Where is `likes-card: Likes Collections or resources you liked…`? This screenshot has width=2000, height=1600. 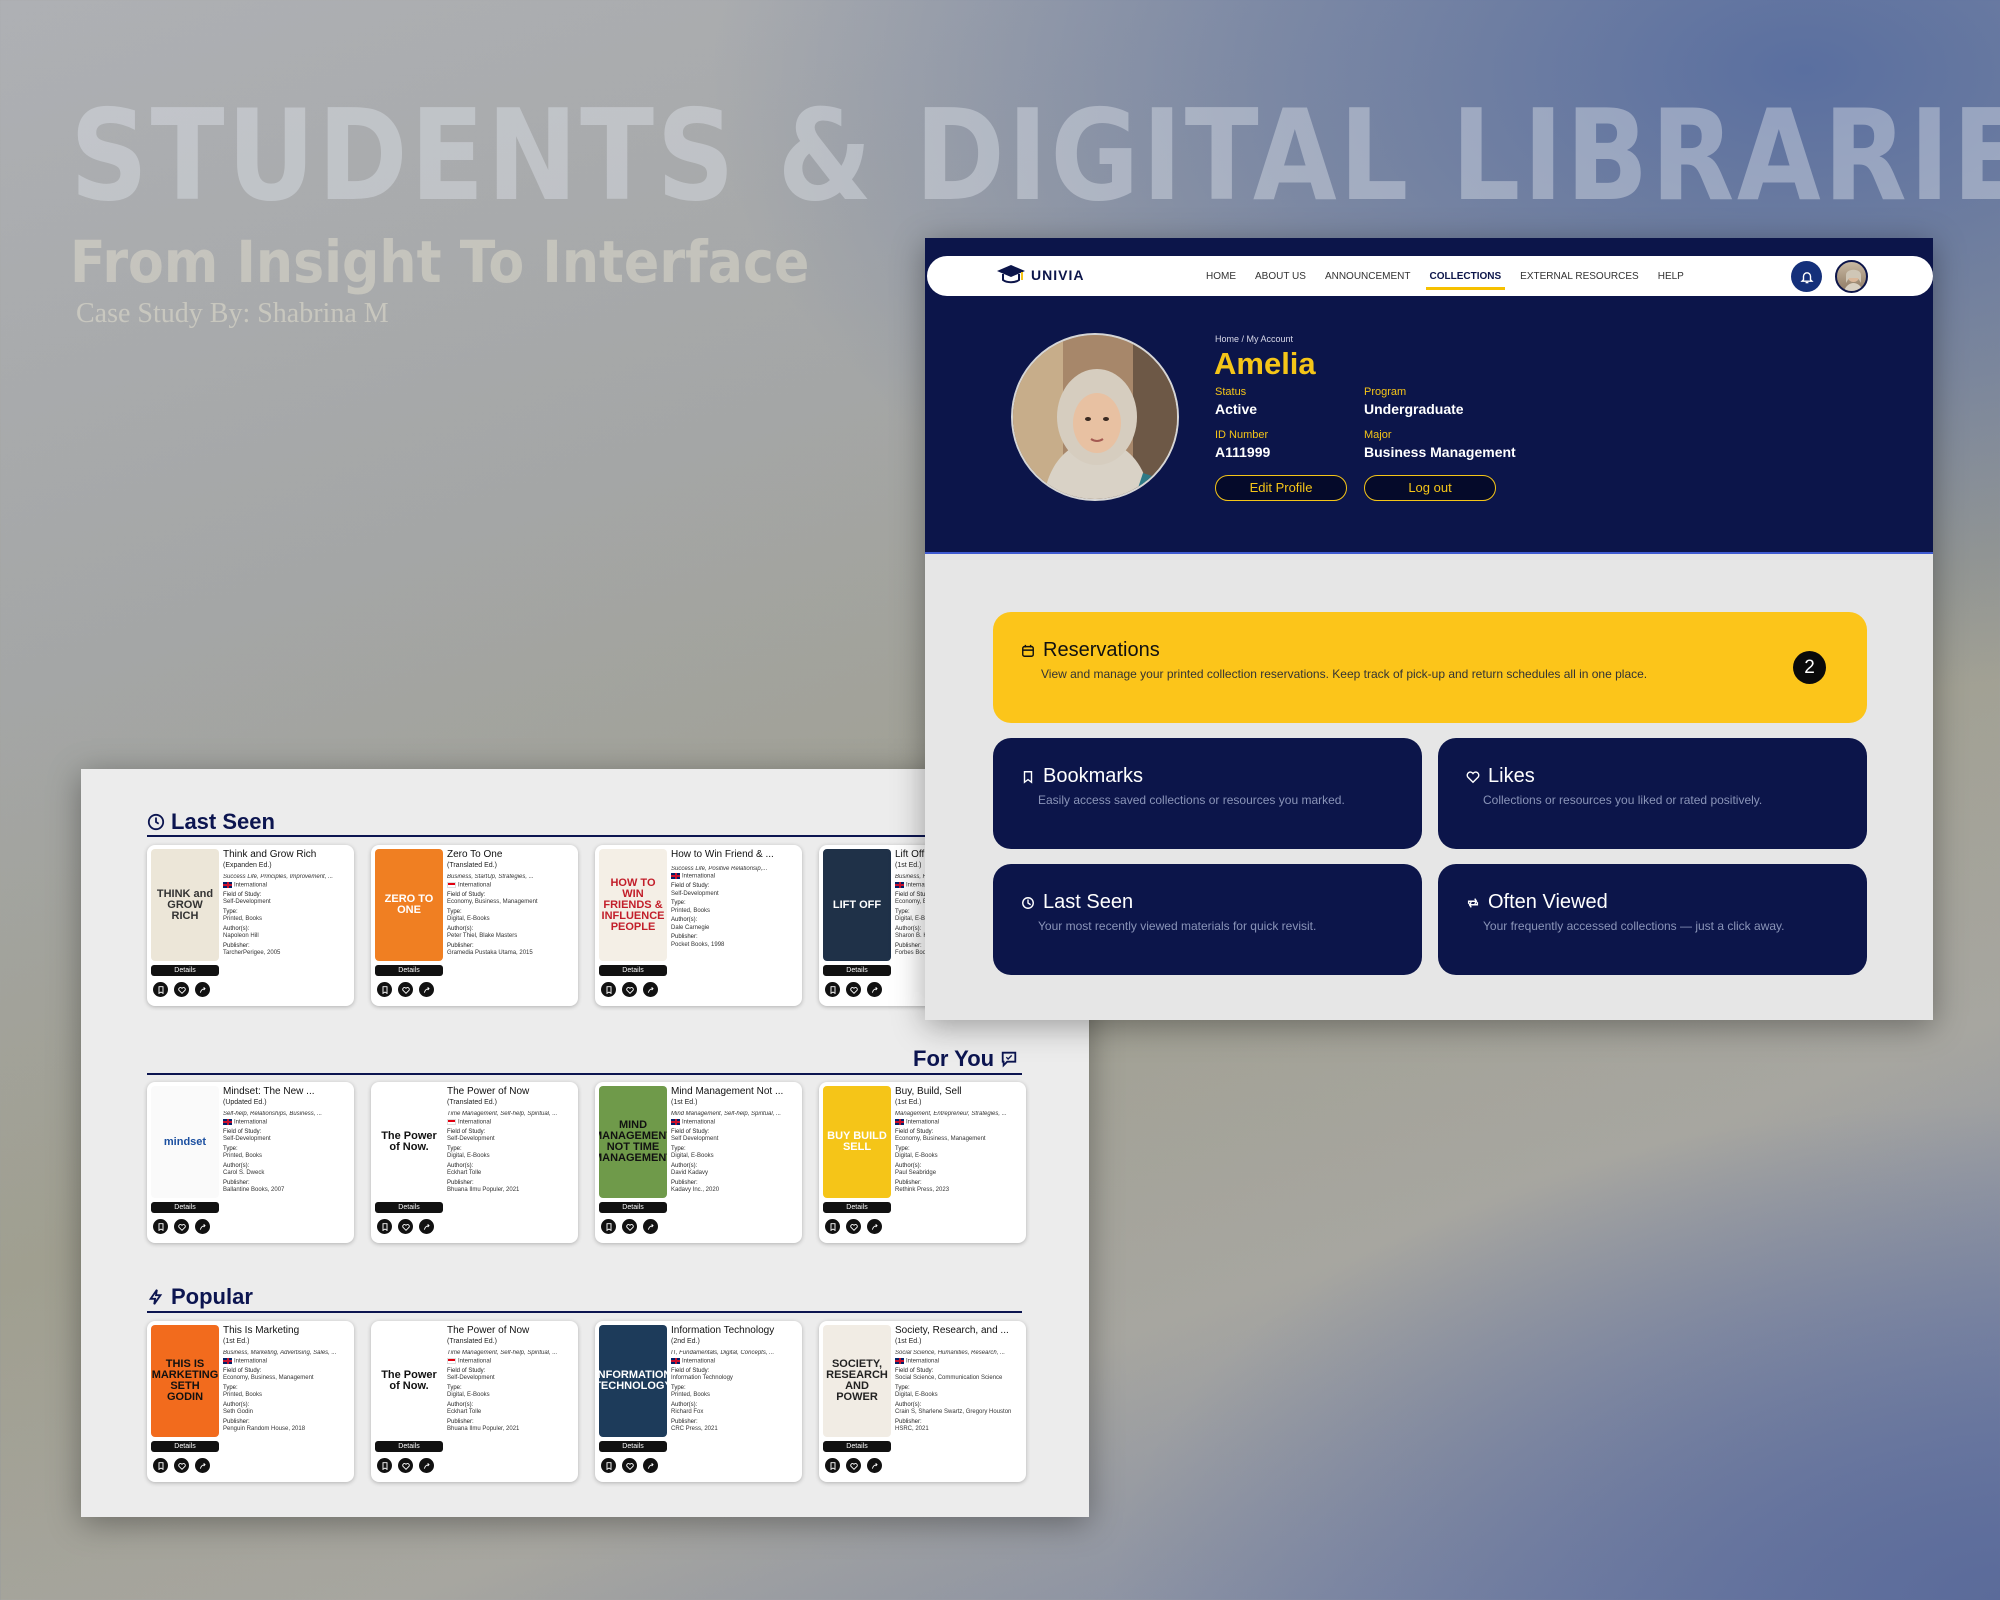
likes-card: Likes Collections or resources you liked… is located at coordinates (1652, 793).